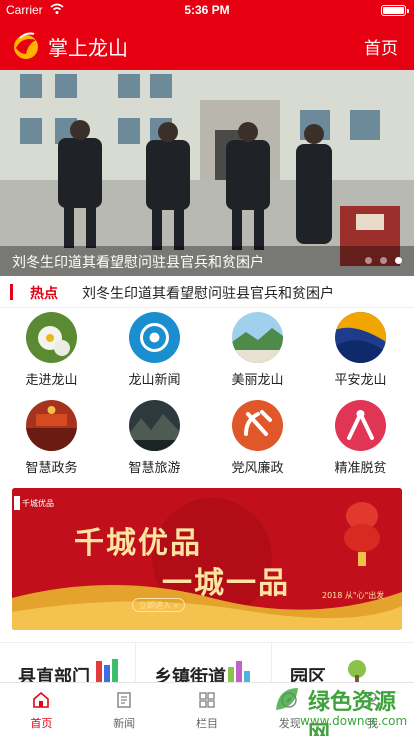  Describe the element at coordinates (352, 713) in the screenshot. I see `watermark-text: 绿色资源网` at that location.